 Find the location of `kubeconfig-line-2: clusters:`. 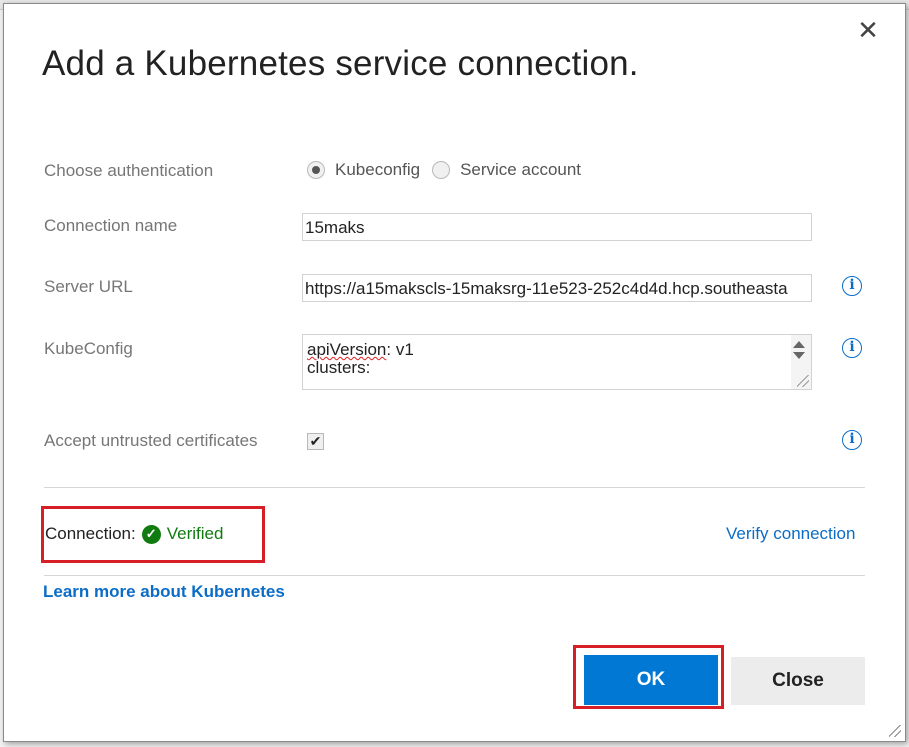

kubeconfig-line-2: clusters: is located at coordinates (339, 367).